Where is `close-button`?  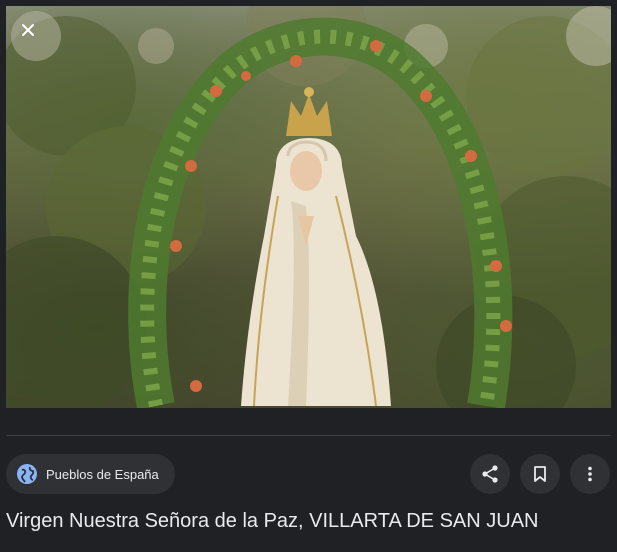
close-button is located at coordinates (34, 36).